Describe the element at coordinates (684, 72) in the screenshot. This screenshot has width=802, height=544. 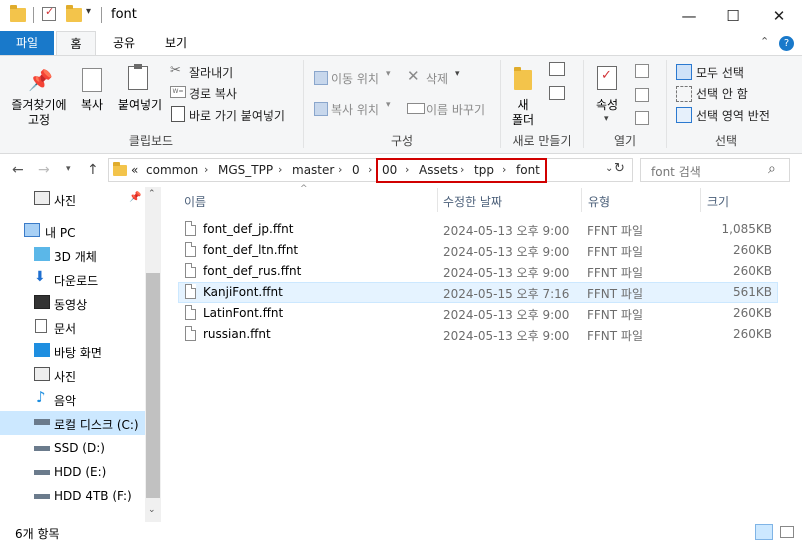
I see `select-all-icon` at that location.